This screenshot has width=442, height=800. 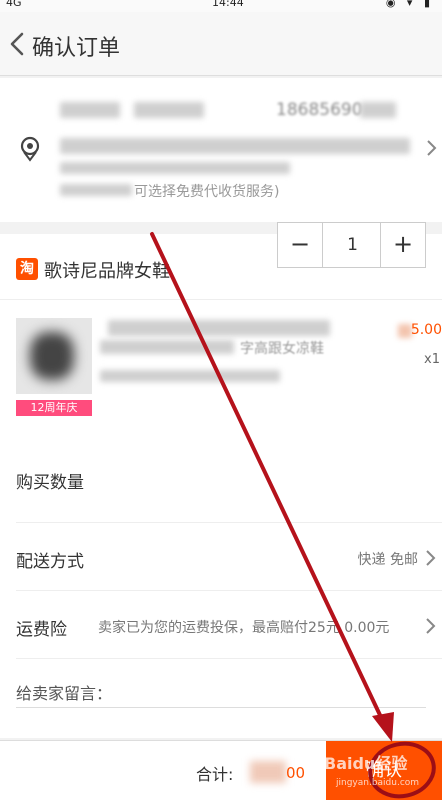 I want to click on location-pin-icon, so click(x=30, y=149).